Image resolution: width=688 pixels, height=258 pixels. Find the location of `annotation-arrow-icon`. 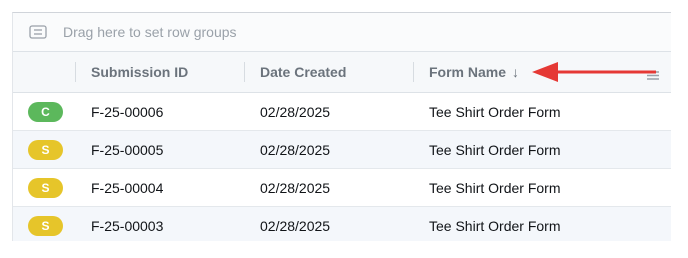

annotation-arrow-icon is located at coordinates (594, 72).